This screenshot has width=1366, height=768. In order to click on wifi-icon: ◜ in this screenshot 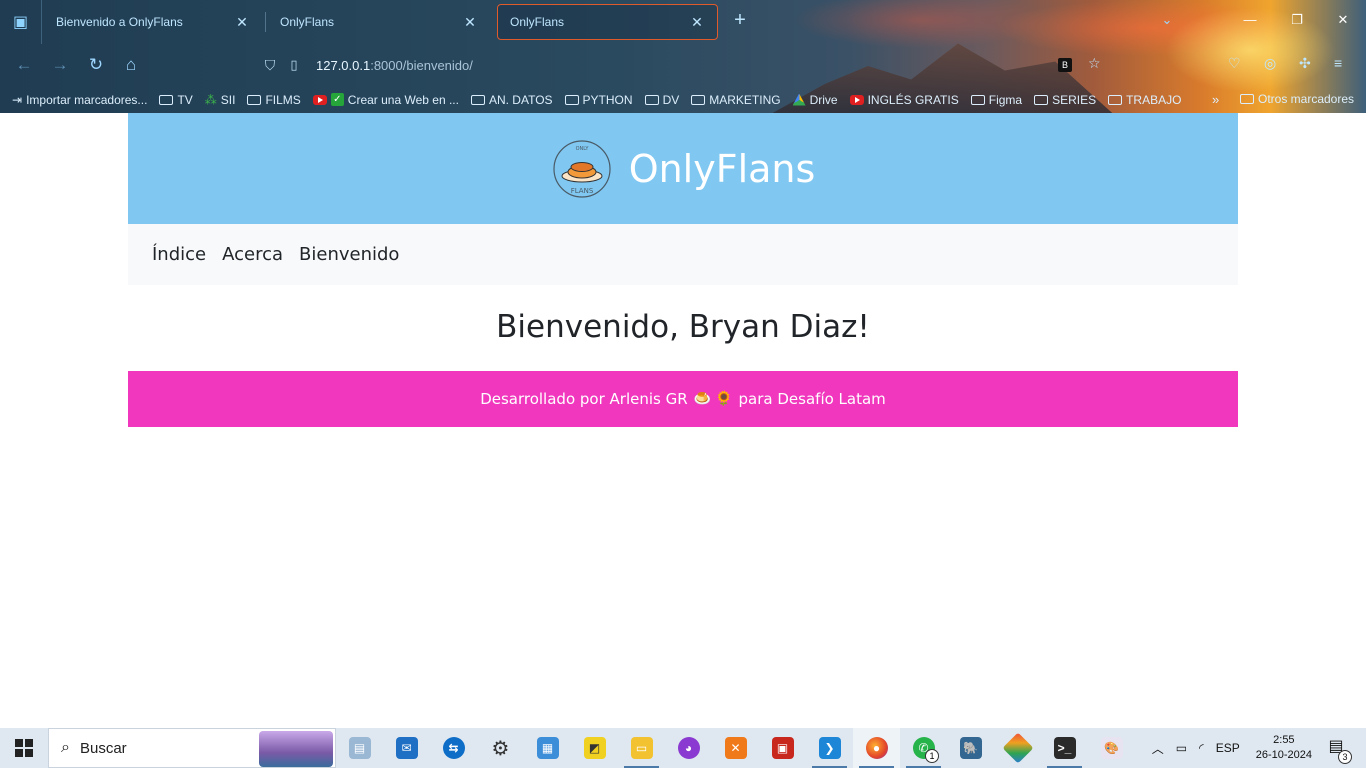, I will do `click(1201, 748)`.